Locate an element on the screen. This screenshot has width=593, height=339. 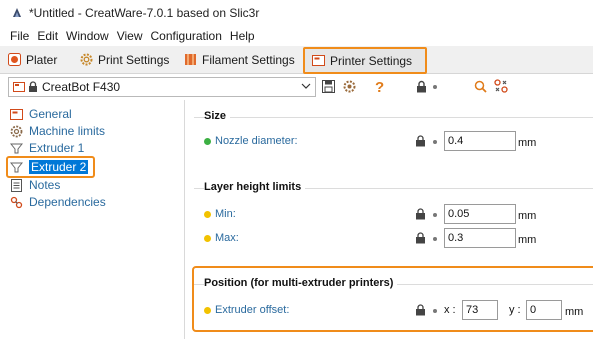
tab-print-settings: Print Settings is located at coordinates (124, 59).